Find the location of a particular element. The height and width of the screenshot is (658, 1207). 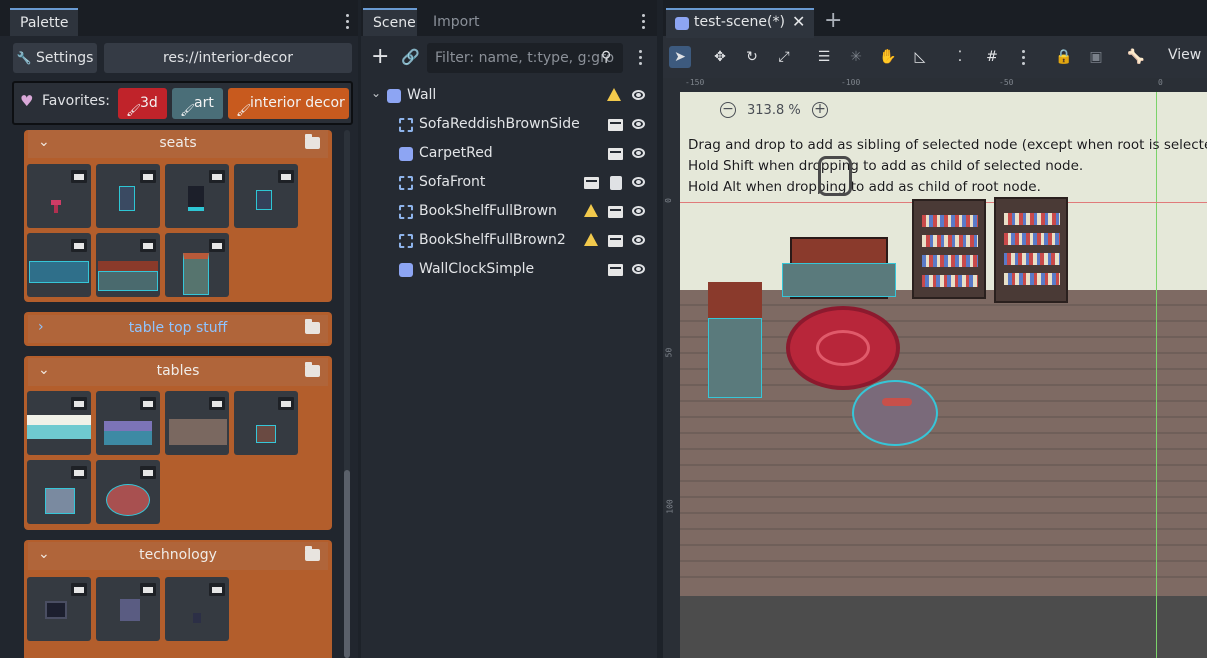

zoom-level: 313.8 % is located at coordinates (774, 110).